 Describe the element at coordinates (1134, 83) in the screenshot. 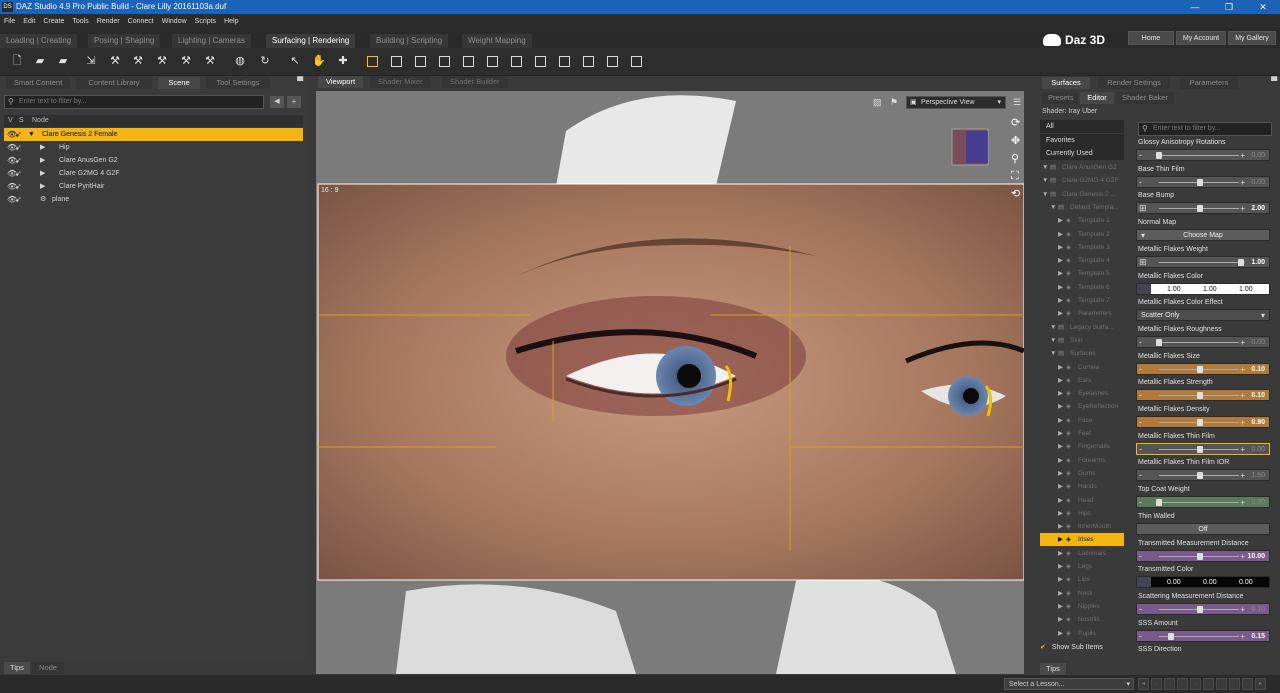

I see `tab-render-settings: Render Settings` at that location.